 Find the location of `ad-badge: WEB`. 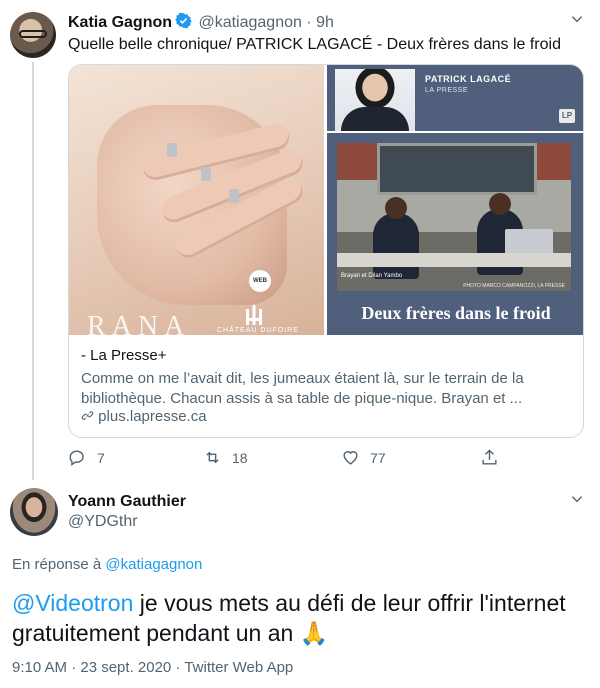

ad-badge: WEB is located at coordinates (260, 281).